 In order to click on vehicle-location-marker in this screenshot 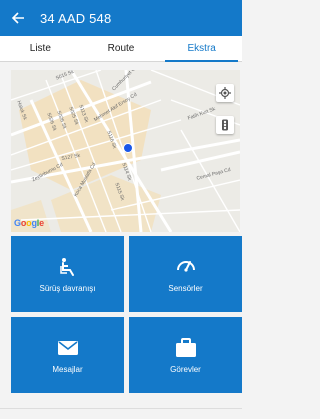, I will do `click(128, 148)`.